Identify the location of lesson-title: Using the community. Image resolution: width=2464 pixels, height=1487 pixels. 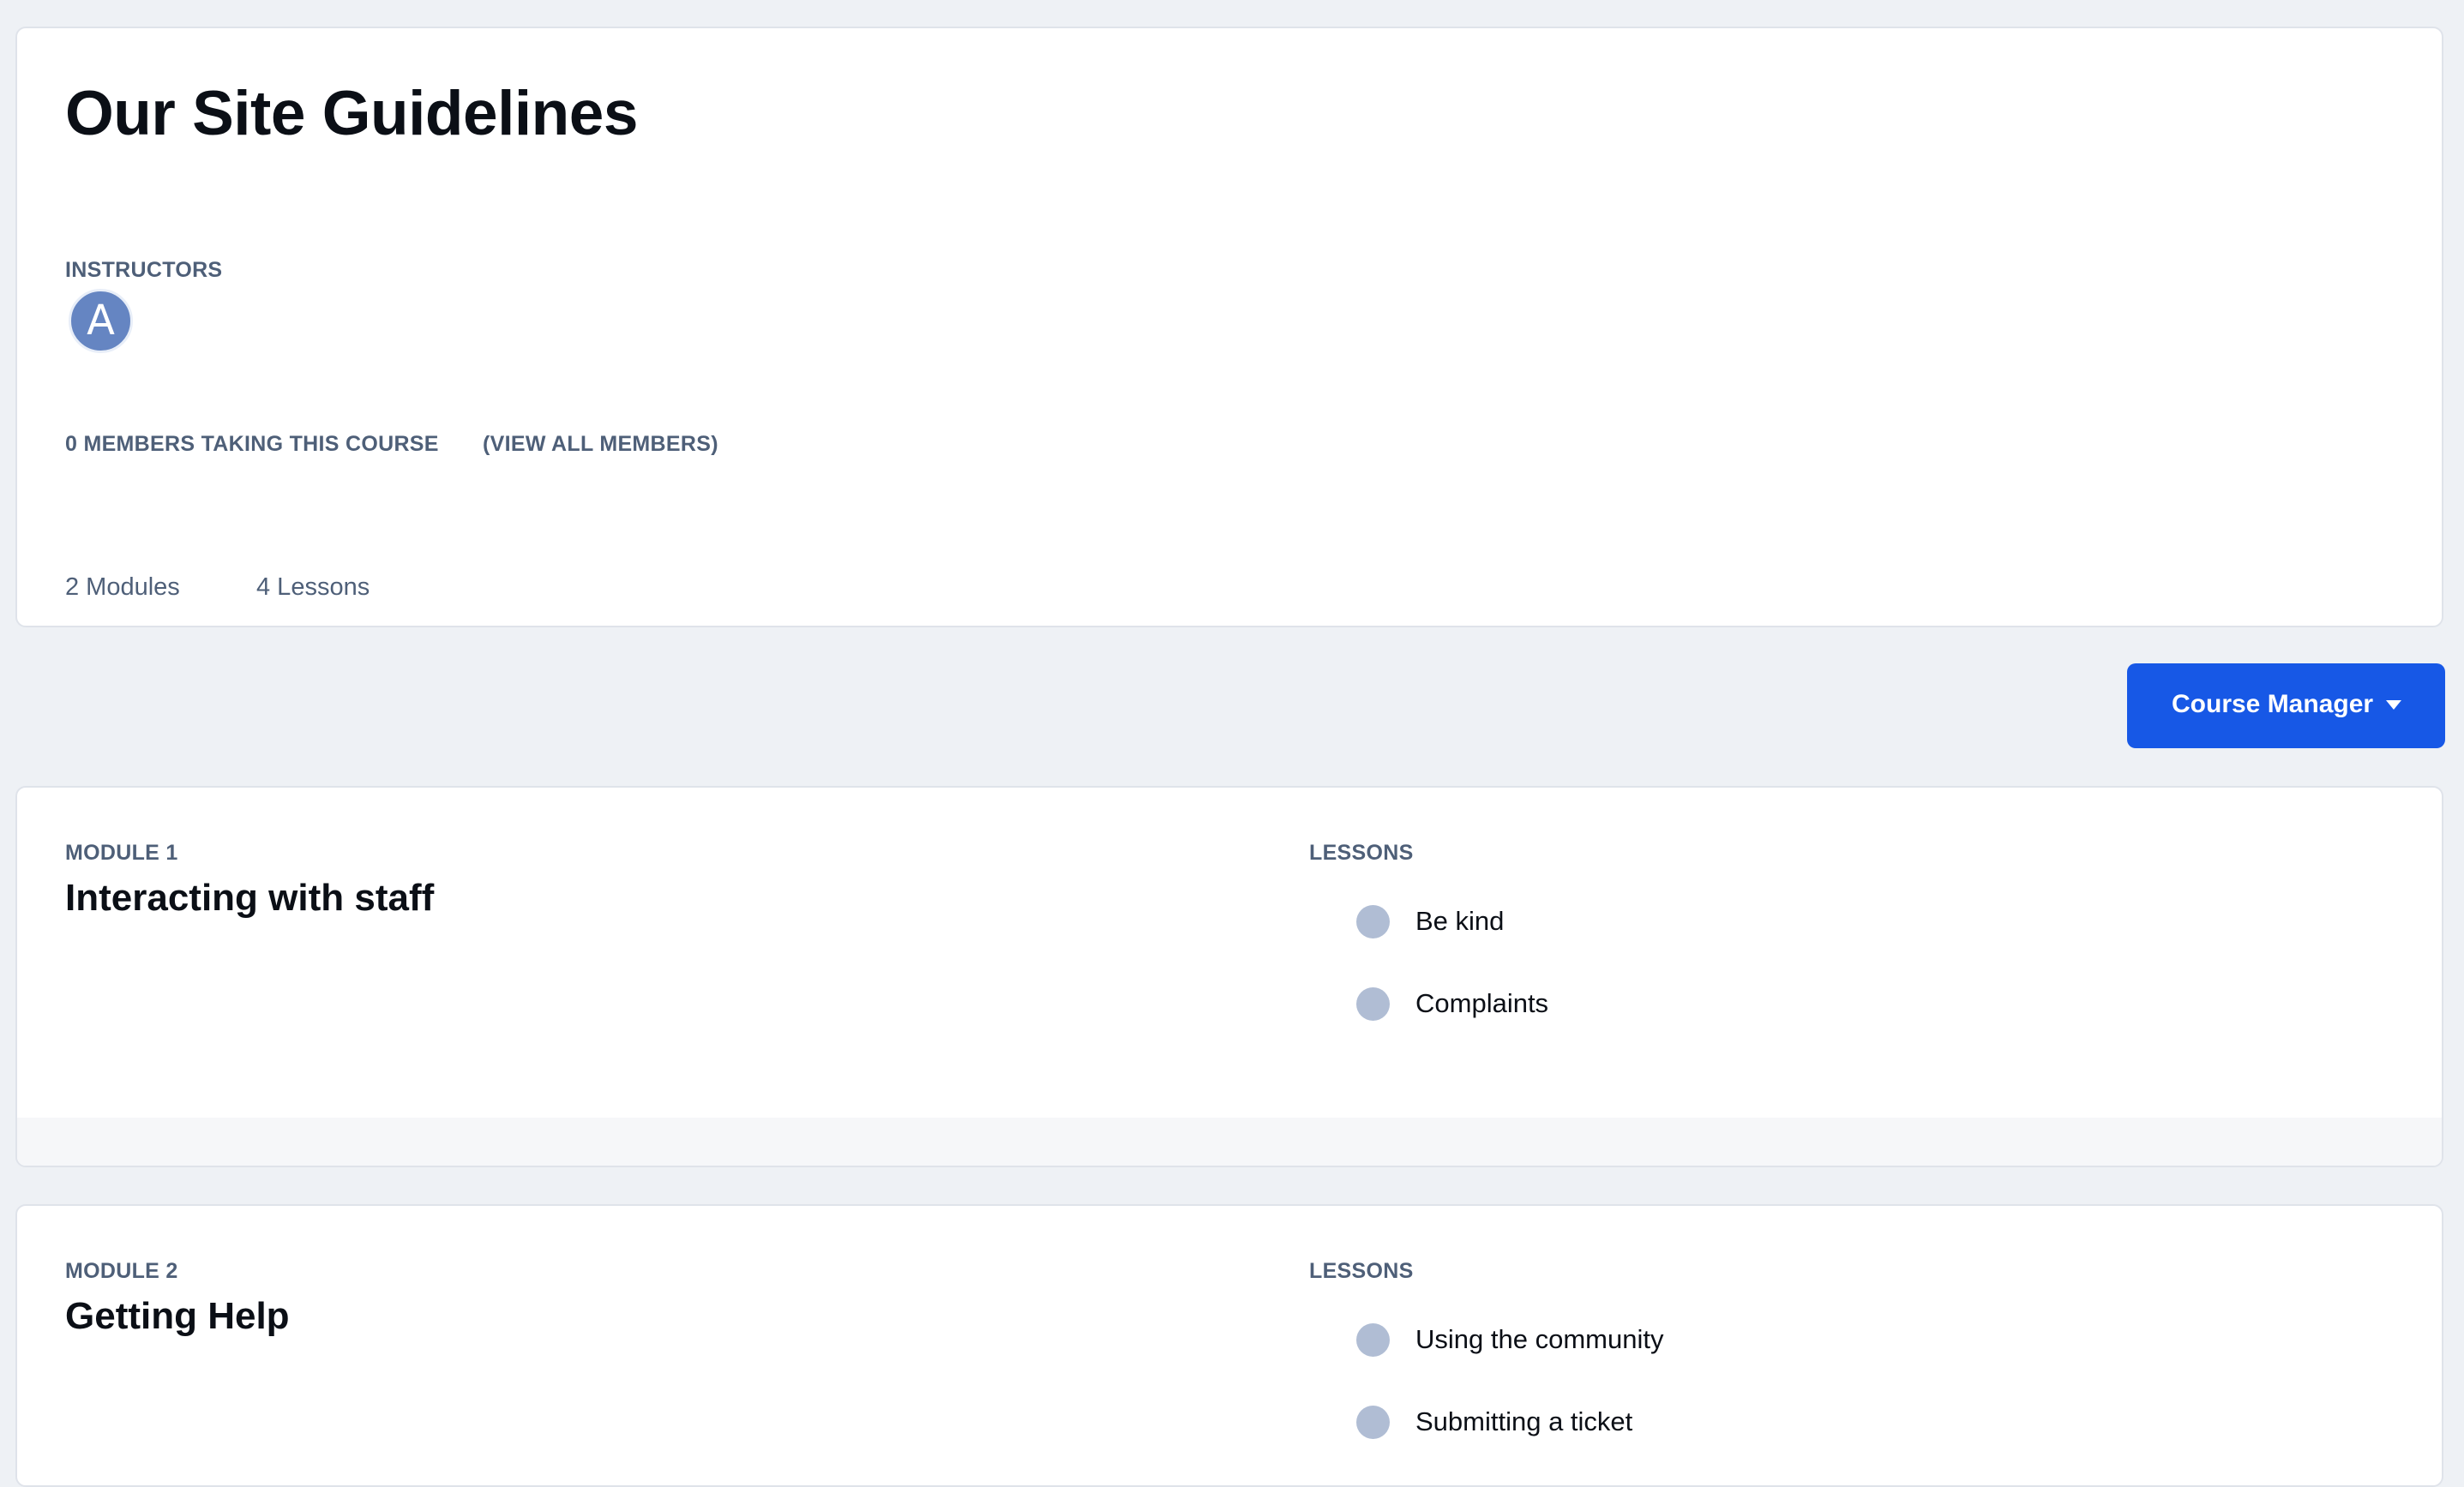
(1539, 1339).